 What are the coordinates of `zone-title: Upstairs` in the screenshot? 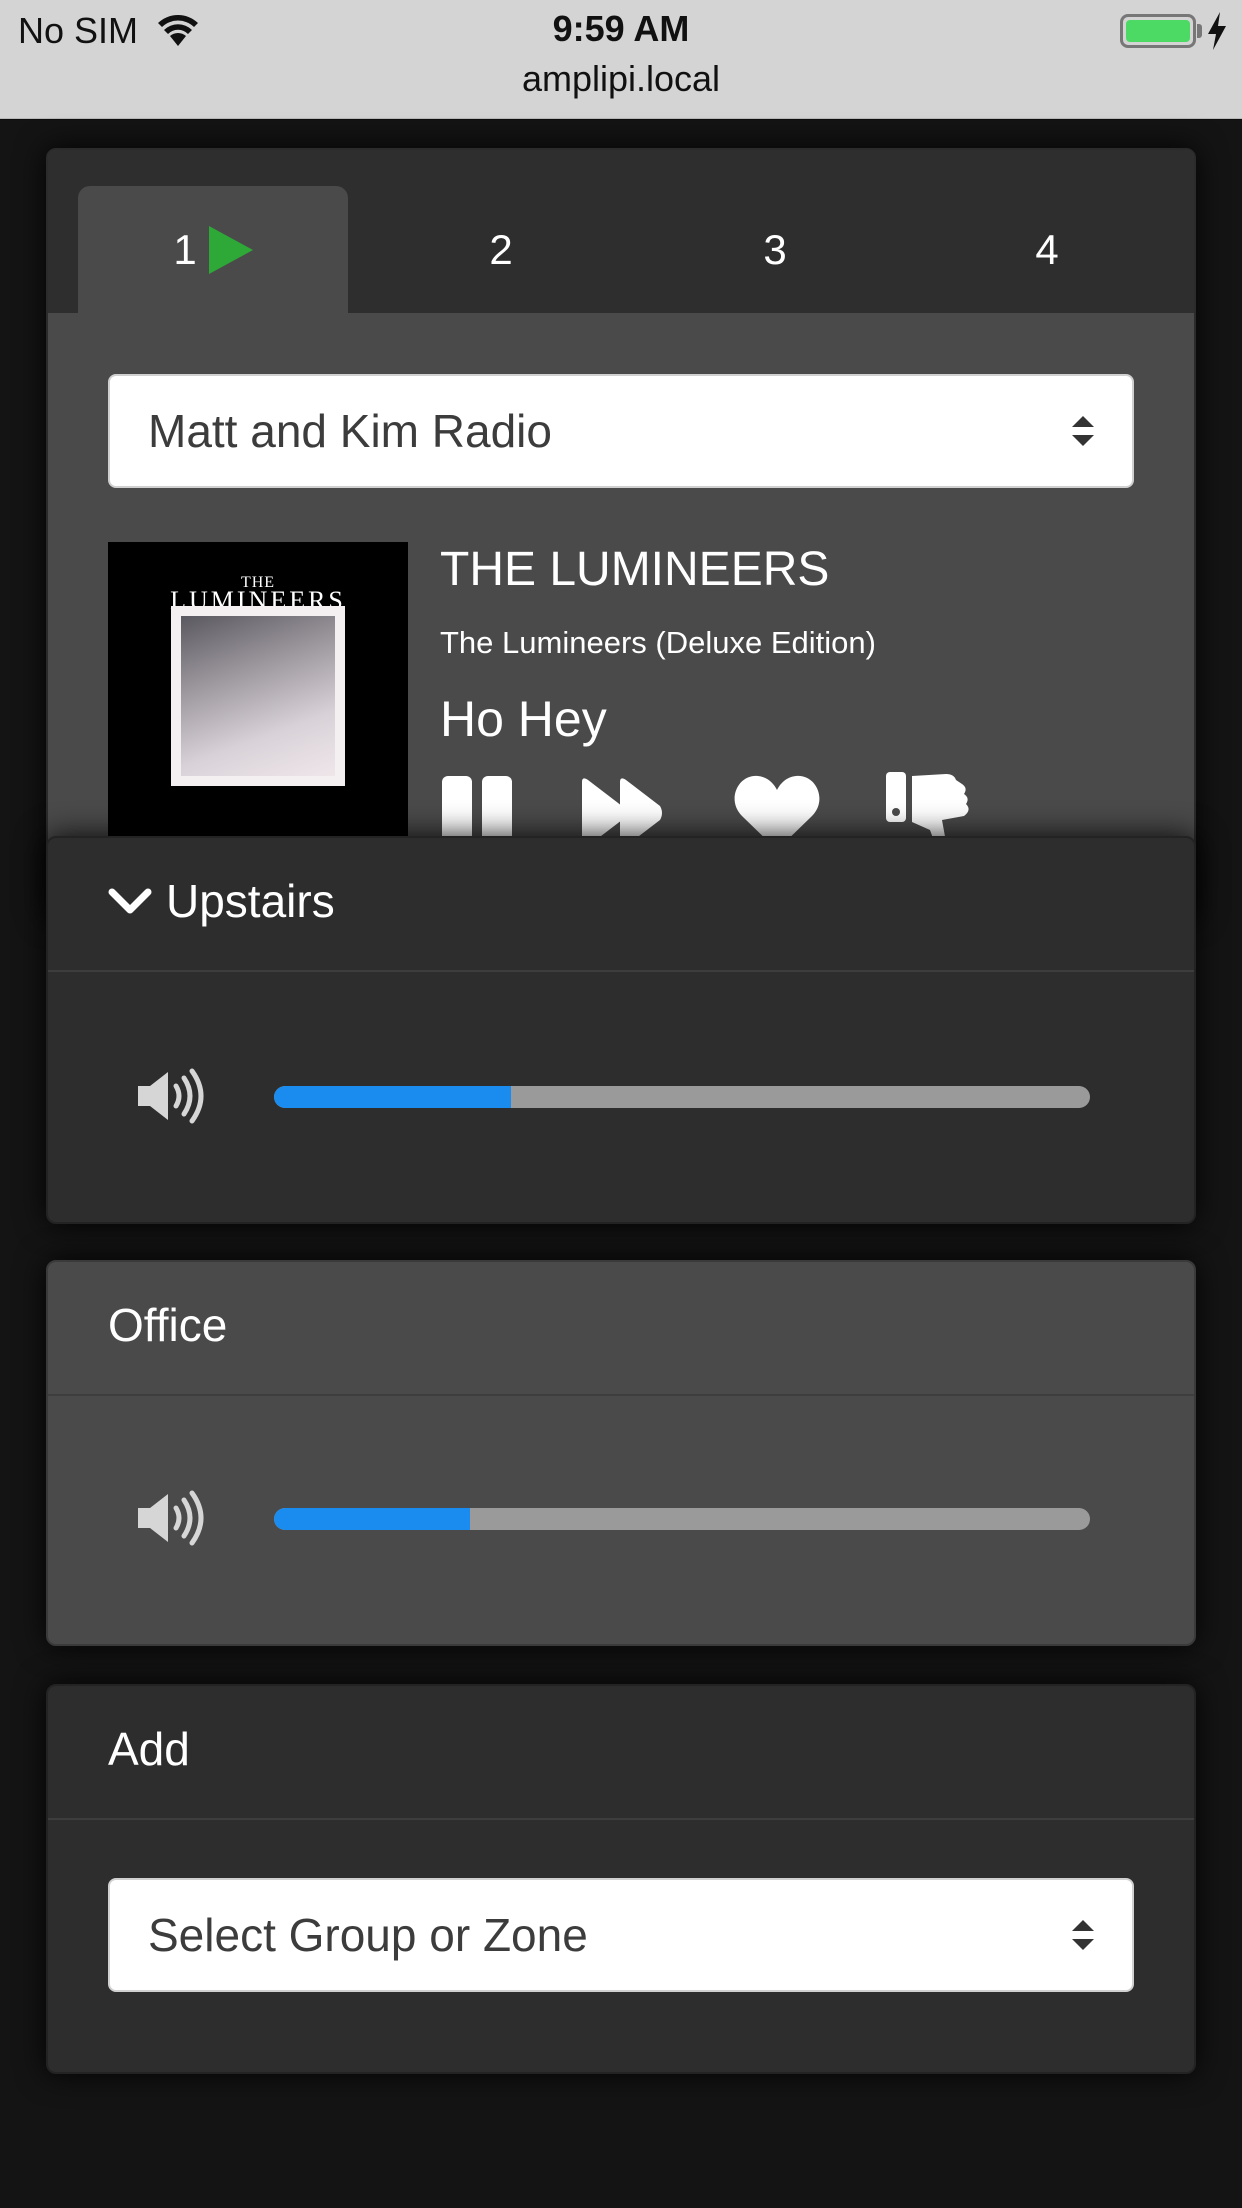 It's located at (250, 901).